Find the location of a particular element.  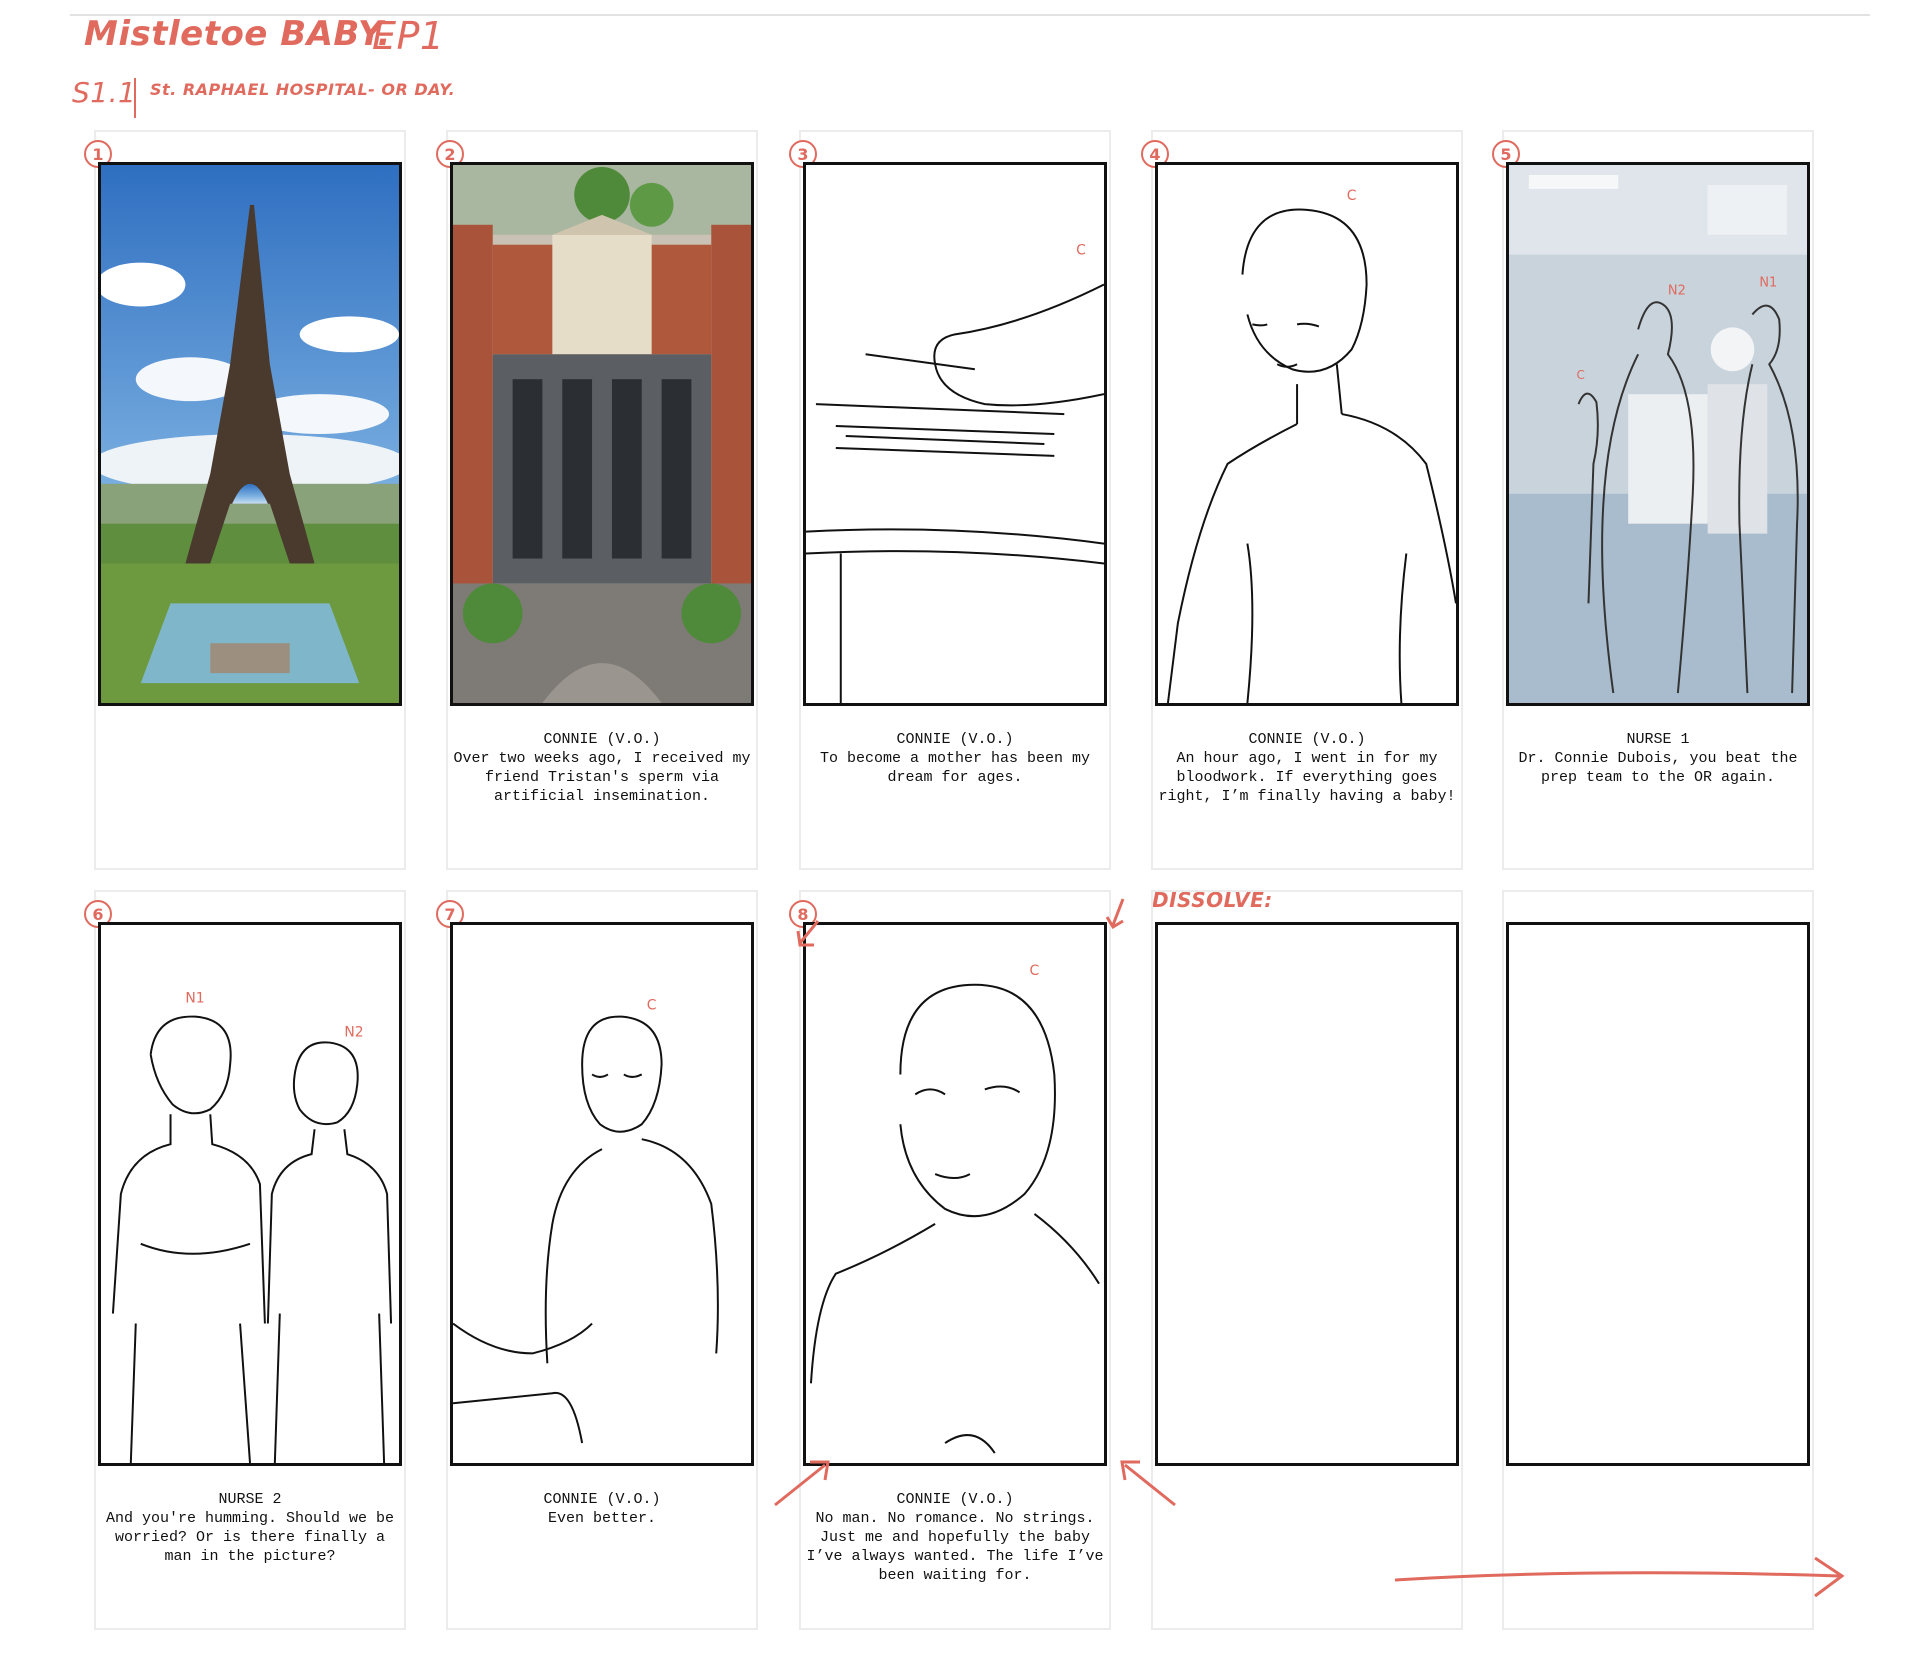

panel-frame-connie-eyes-closed: C is located at coordinates (602, 1194).